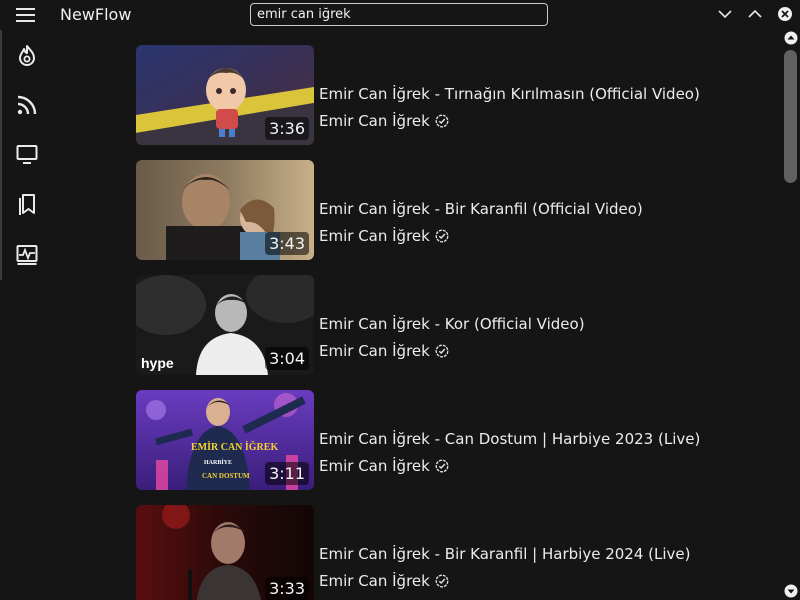 The image size is (800, 600). I want to click on video-thumbnail: 3:33, so click(225, 552).